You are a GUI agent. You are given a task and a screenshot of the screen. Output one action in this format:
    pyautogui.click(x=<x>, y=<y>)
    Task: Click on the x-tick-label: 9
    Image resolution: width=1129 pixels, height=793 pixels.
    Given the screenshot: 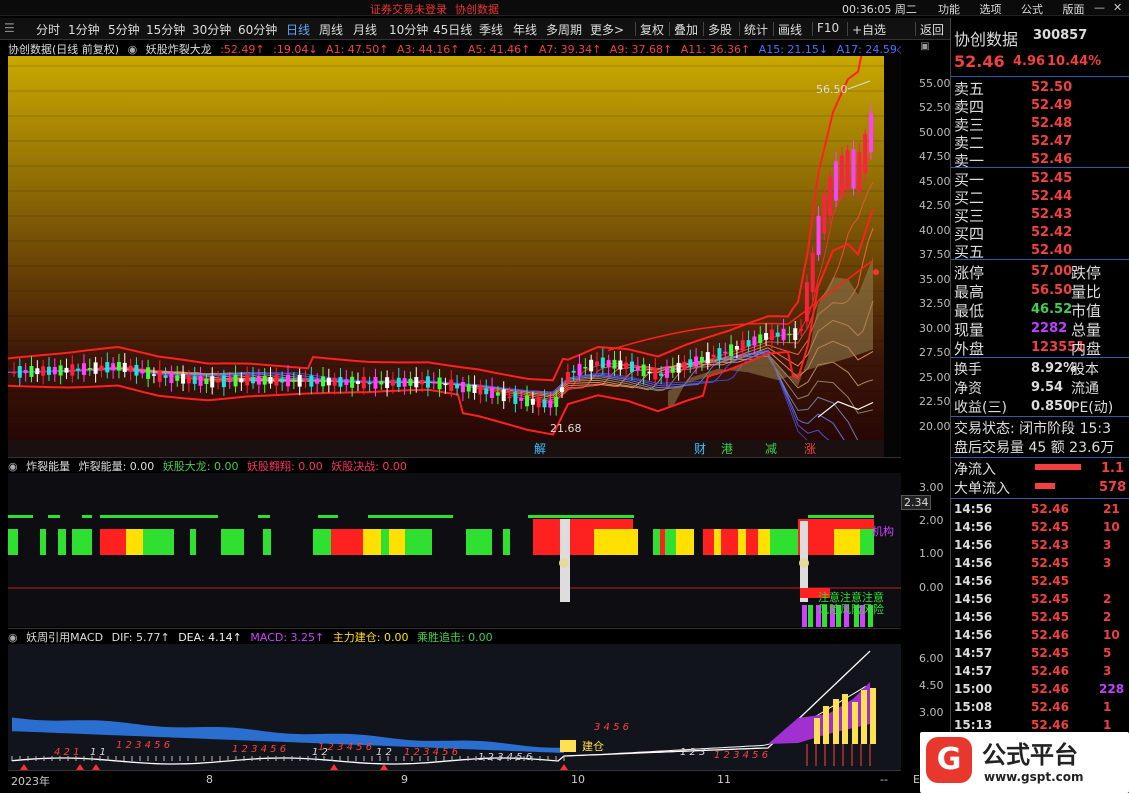 What is the action you would take?
    pyautogui.click(x=404, y=779)
    